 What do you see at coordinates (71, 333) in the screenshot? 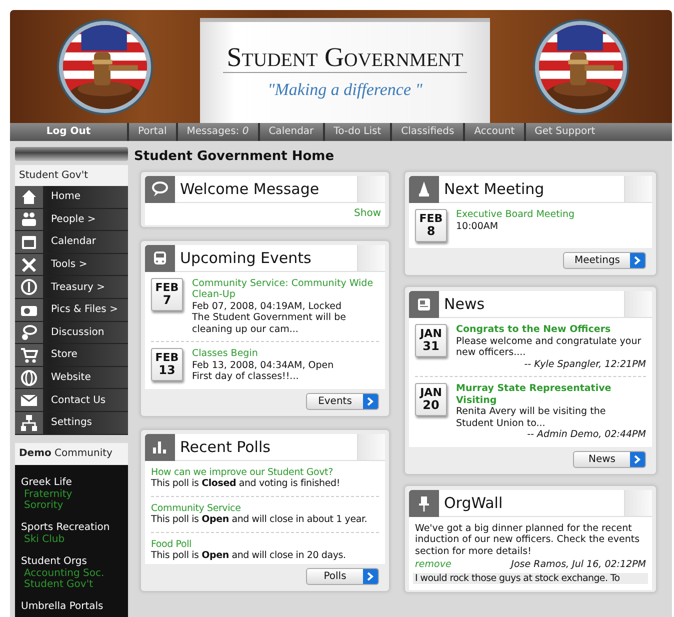
I see `sidebar-item: Discussion` at bounding box center [71, 333].